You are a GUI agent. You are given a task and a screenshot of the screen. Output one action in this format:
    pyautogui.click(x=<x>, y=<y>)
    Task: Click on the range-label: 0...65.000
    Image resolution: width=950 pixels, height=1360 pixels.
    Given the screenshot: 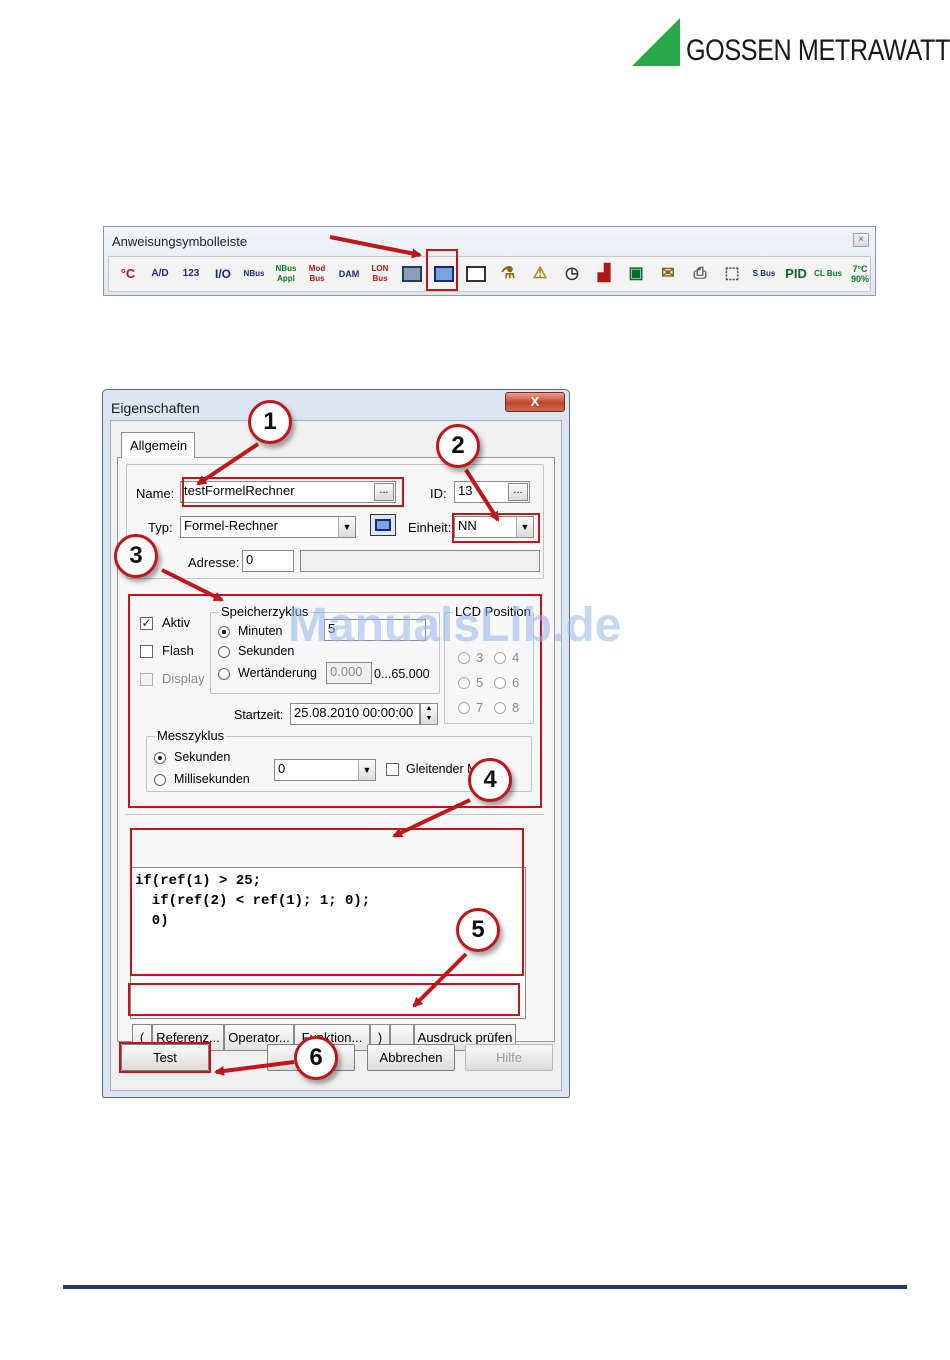 What is the action you would take?
    pyautogui.click(x=402, y=674)
    